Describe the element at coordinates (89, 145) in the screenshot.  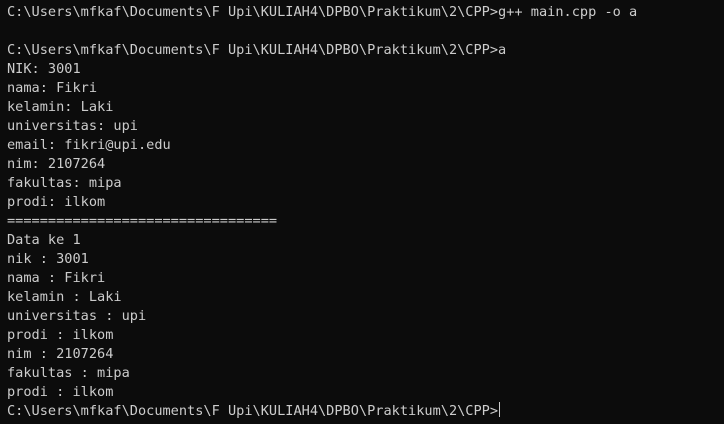
I see `output-line-email: email: fikri@upi.edu` at that location.